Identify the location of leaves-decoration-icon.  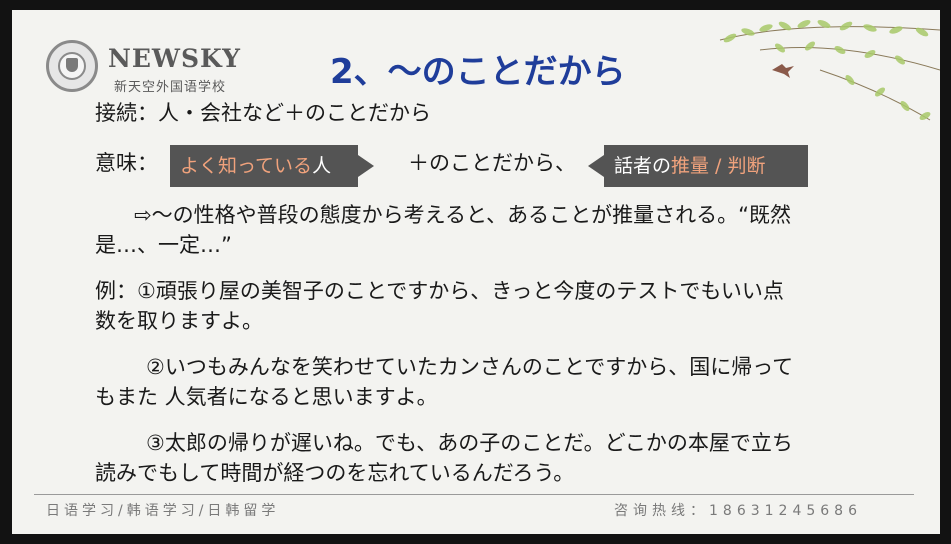
(829, 70).